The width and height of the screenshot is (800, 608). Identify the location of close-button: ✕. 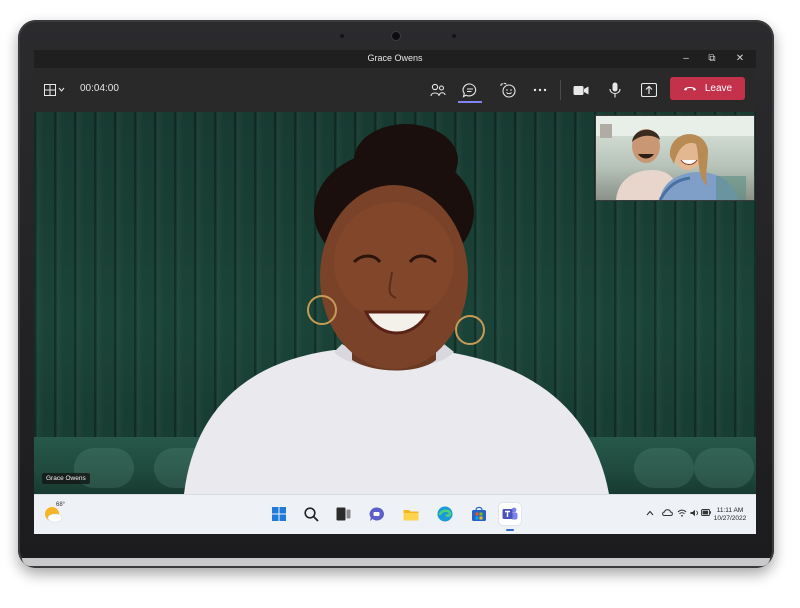
(740, 59).